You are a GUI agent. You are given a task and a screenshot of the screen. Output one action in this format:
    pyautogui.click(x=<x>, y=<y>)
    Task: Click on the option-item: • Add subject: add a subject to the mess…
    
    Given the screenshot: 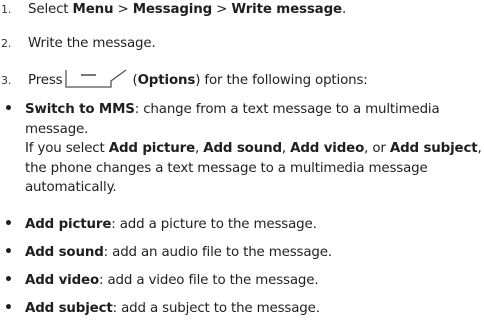 What is the action you would take?
    pyautogui.click(x=241, y=309)
    